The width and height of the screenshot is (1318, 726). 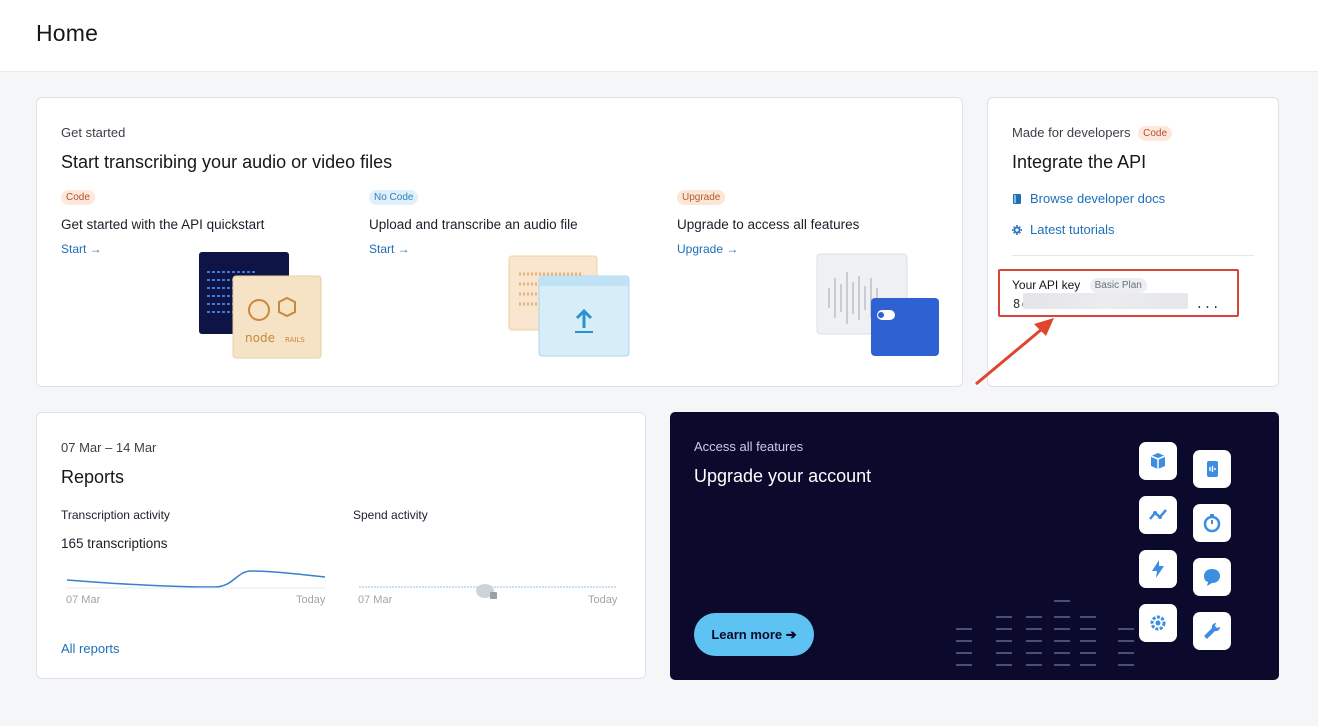 What do you see at coordinates (1212, 469) in the screenshot?
I see `phone-audio-icon` at bounding box center [1212, 469].